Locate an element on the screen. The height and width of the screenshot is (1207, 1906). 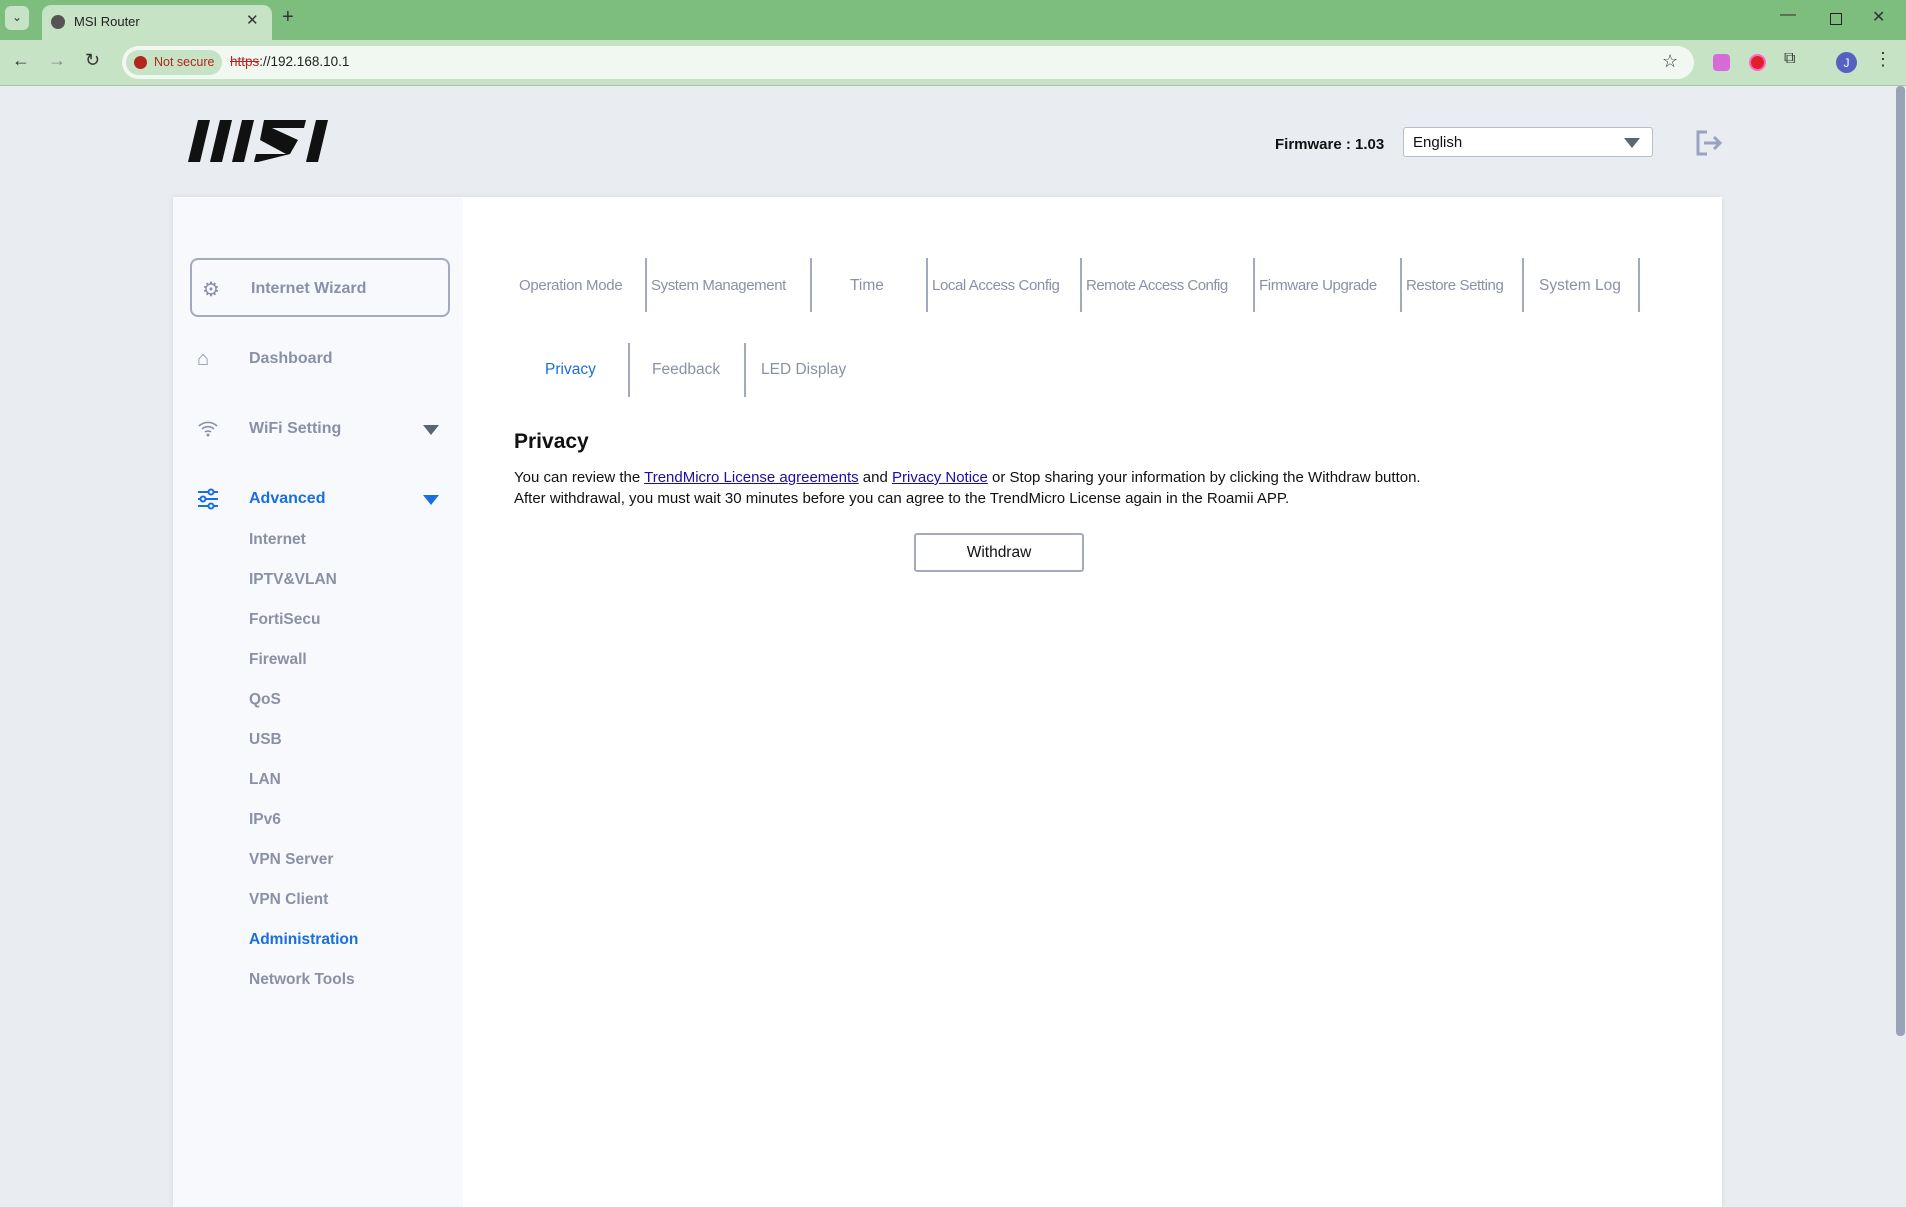
profile-avatar: J is located at coordinates (1846, 62).